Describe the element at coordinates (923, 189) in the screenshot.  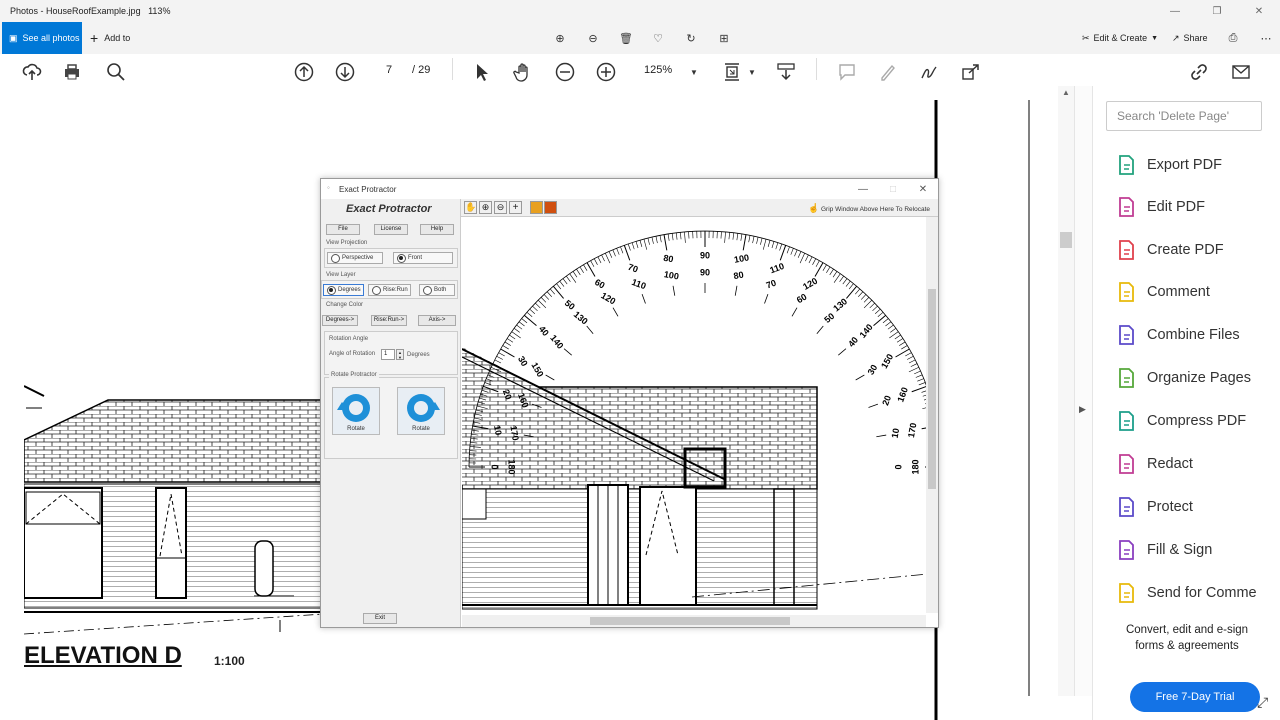
I see `close-button: ✕` at that location.